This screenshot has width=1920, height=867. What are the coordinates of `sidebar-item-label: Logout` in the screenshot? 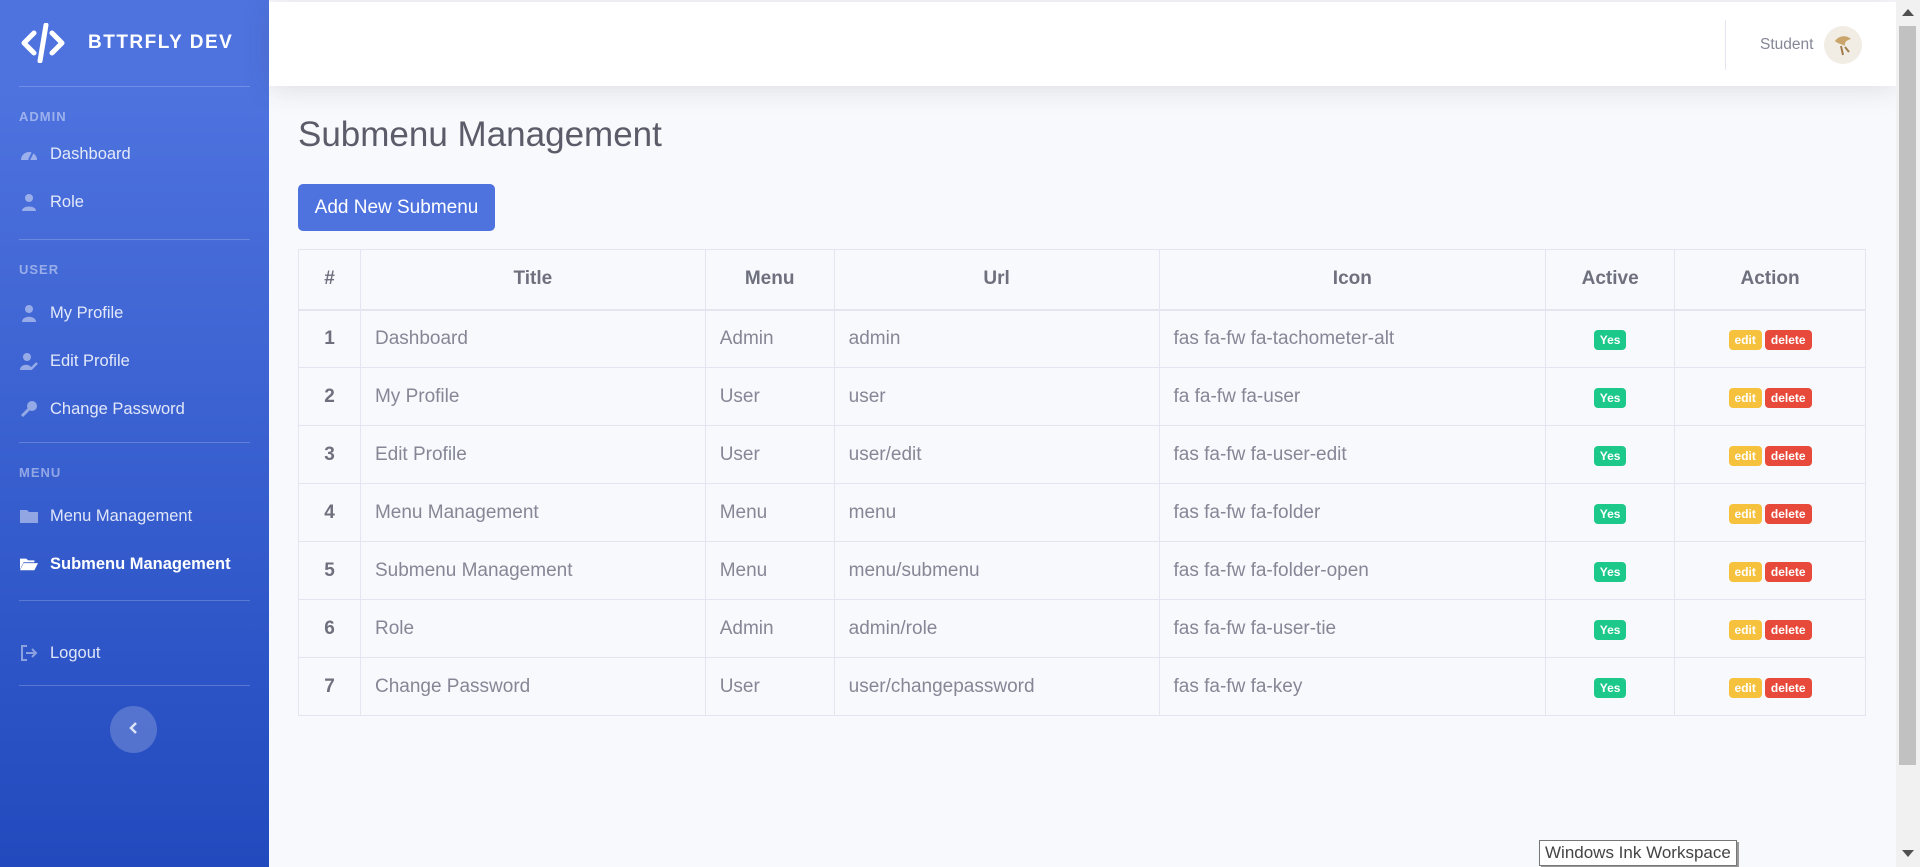 It's located at (75, 652).